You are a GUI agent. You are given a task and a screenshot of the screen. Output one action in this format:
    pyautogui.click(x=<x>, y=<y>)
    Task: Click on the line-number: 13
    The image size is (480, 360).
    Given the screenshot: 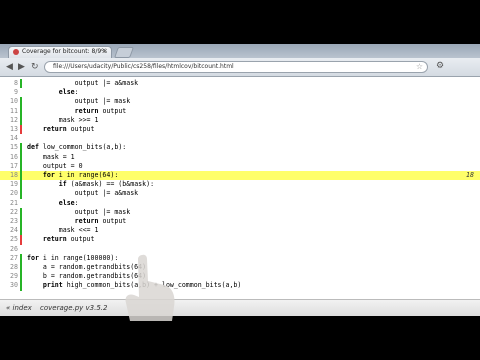 What is the action you would take?
    pyautogui.click(x=14, y=129)
    